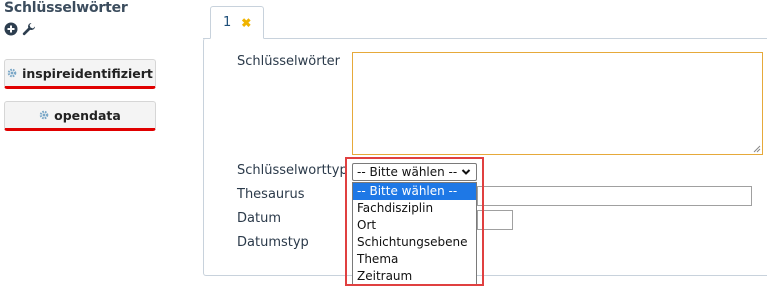 Image resolution: width=767 pixels, height=287 pixels. I want to click on dropdown-option: Zeitraum, so click(414, 276).